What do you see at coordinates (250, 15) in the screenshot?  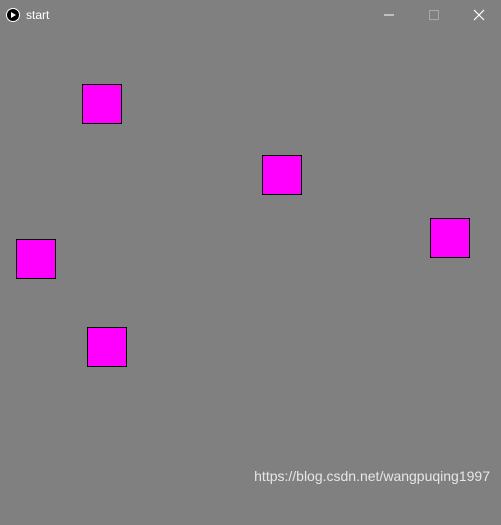 I see `title-bar: start` at bounding box center [250, 15].